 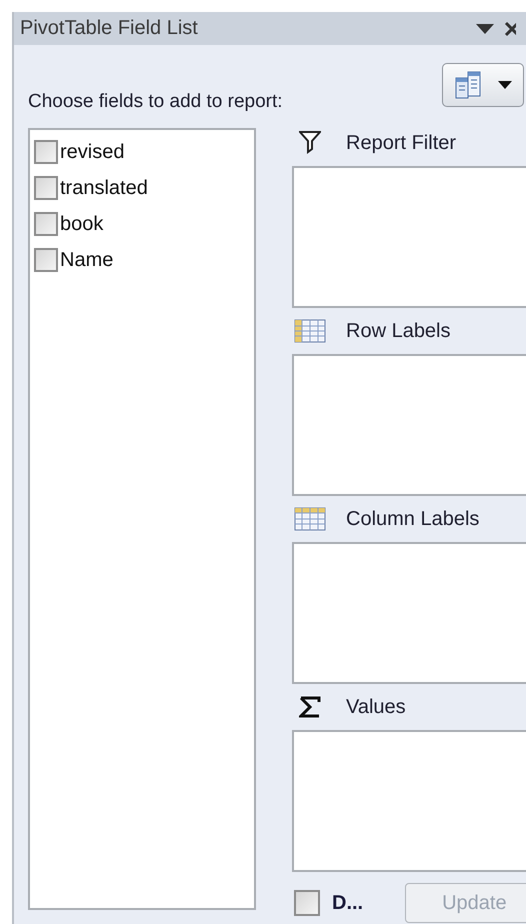 What do you see at coordinates (510, 28) in the screenshot?
I see `close-icon` at bounding box center [510, 28].